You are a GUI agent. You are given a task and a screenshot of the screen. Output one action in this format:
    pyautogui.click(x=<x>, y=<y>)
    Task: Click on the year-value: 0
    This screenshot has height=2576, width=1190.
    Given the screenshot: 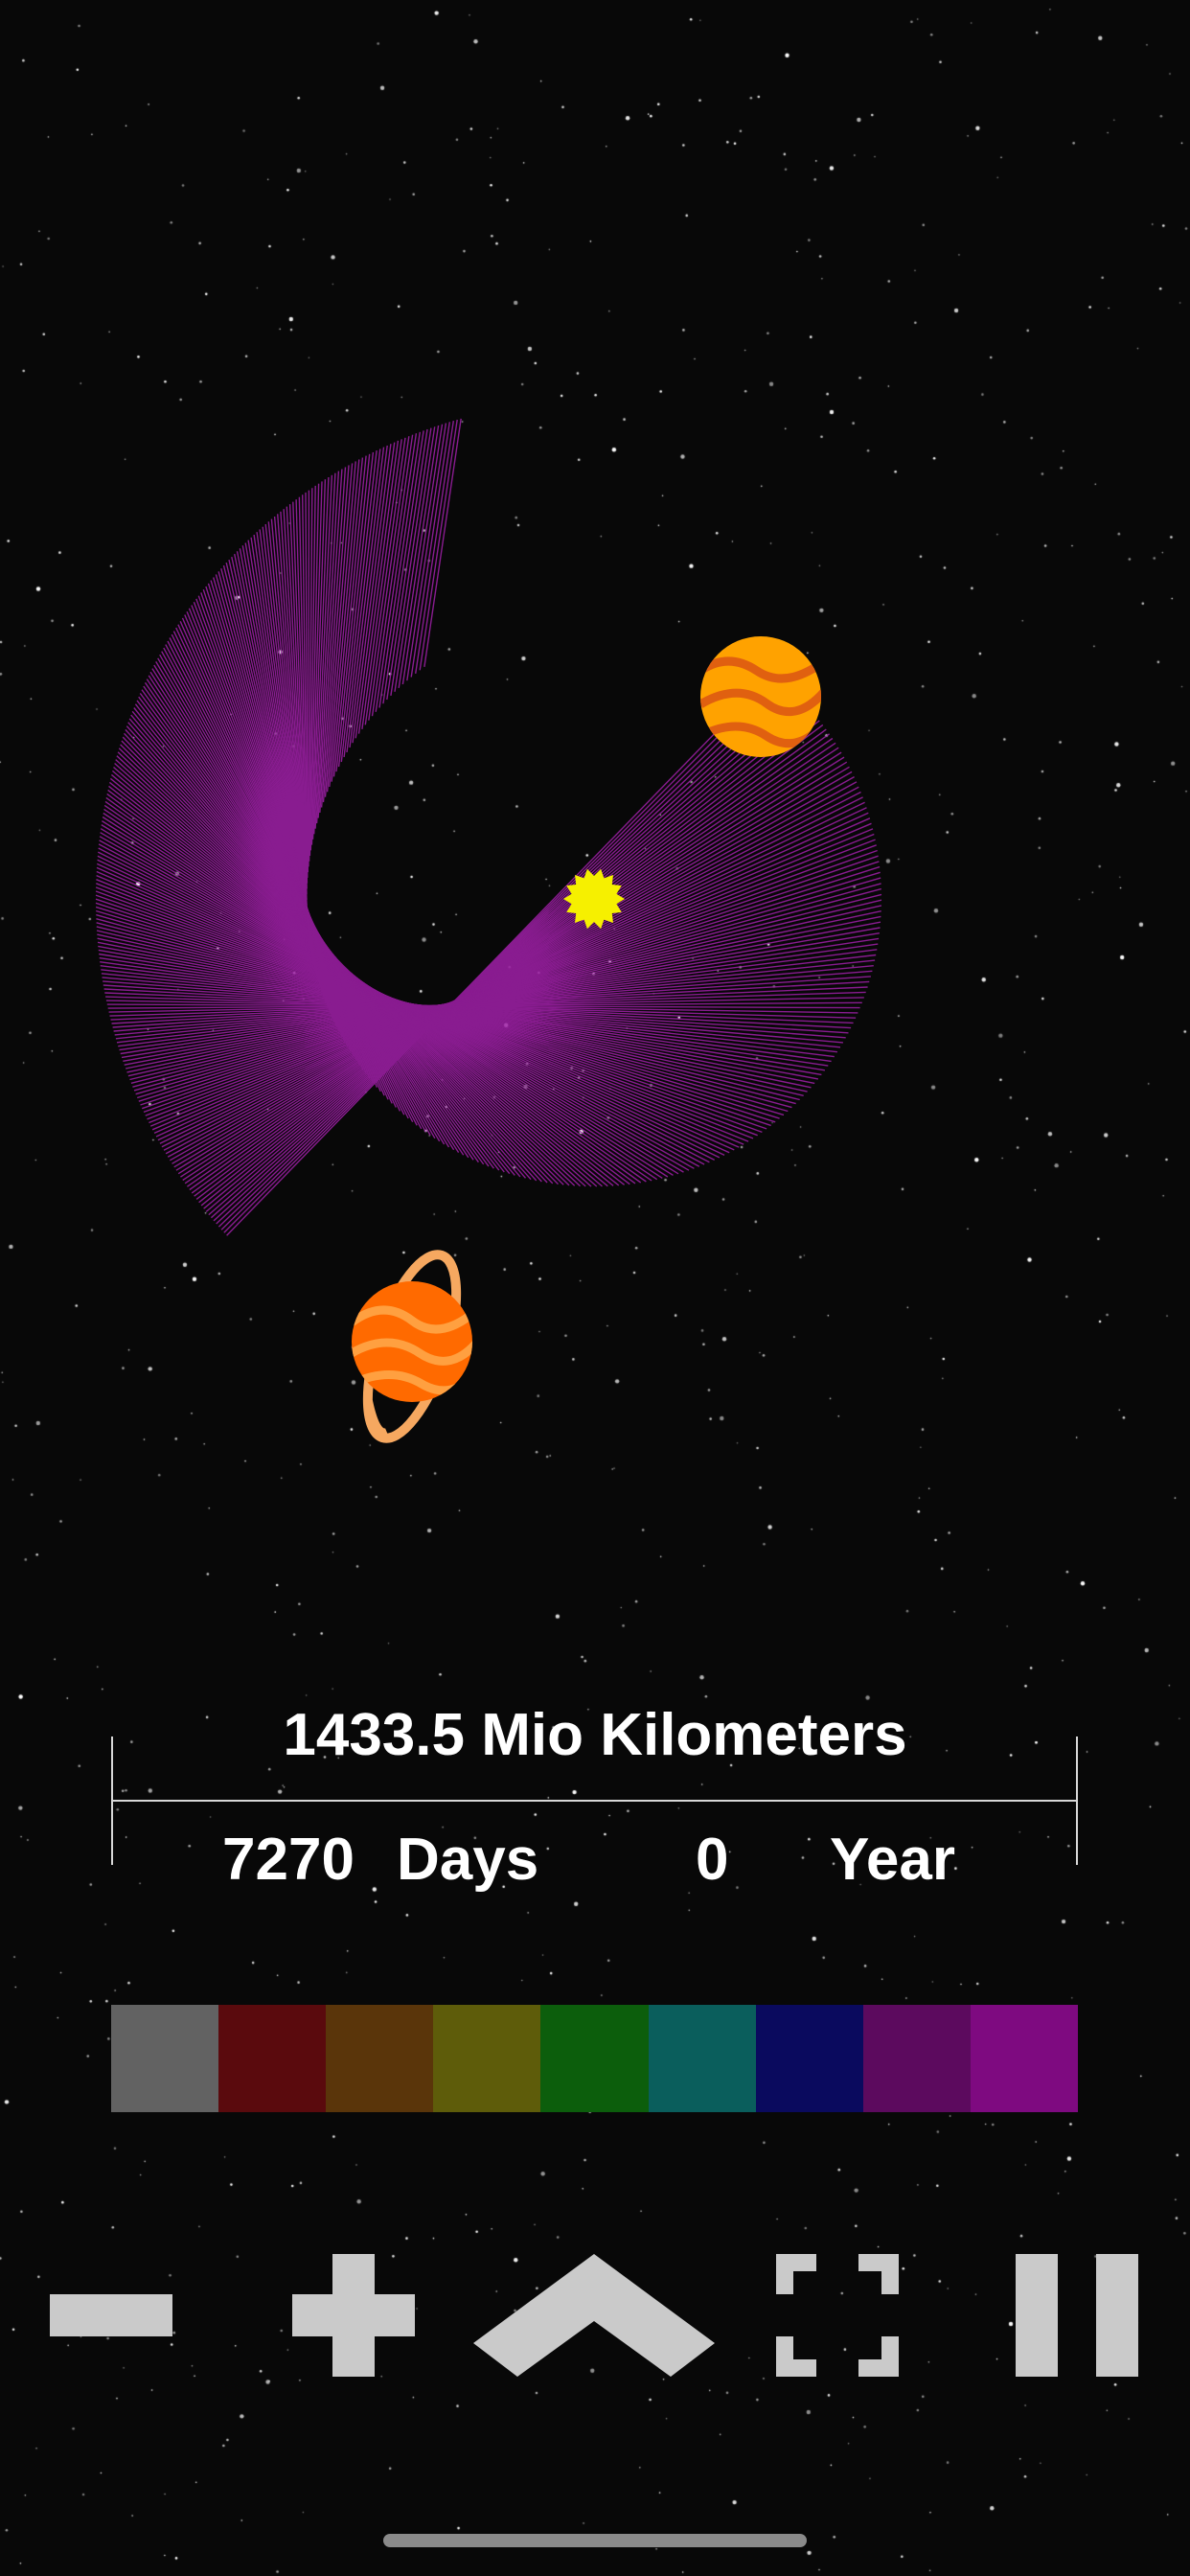 What is the action you would take?
    pyautogui.click(x=713, y=1860)
    